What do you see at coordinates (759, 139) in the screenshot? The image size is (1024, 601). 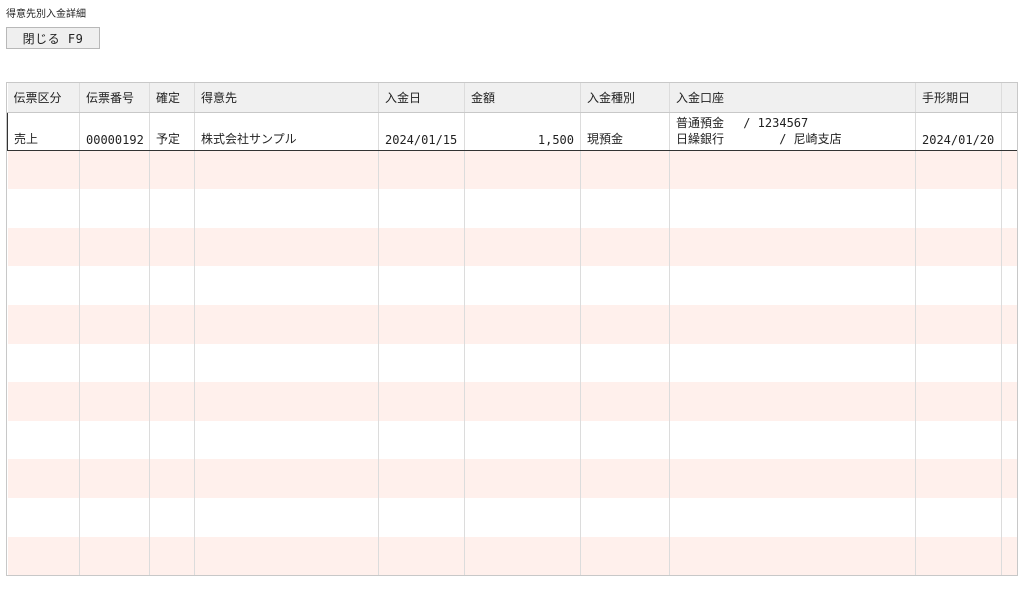 I see `account-bank-branch: 日繰銀行 / 尼崎支店` at bounding box center [759, 139].